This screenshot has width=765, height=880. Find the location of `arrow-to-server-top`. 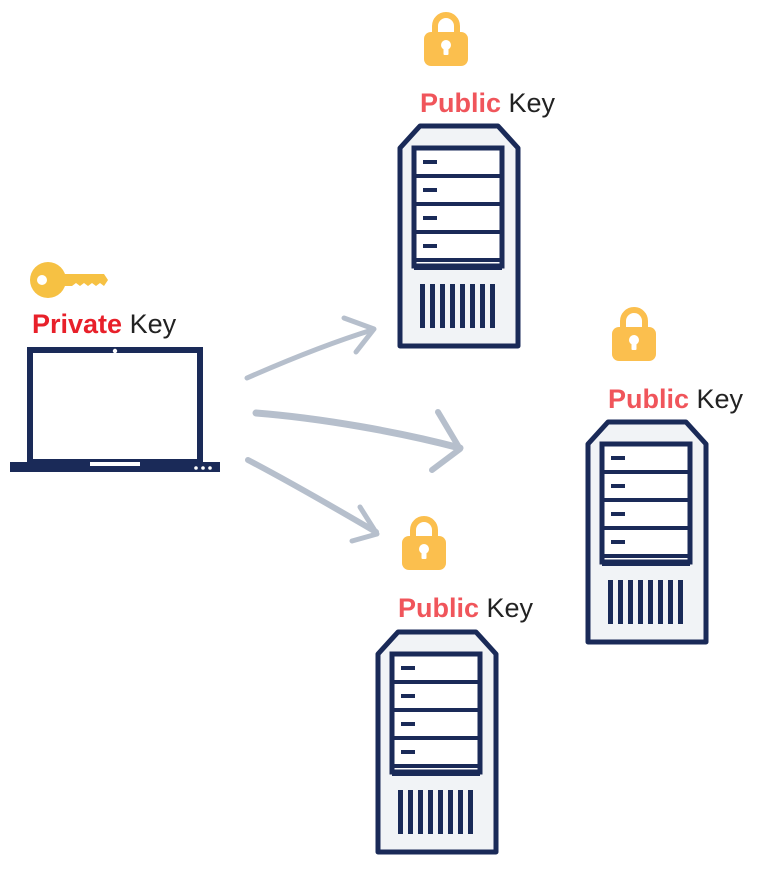

arrow-to-server-top is located at coordinates (310, 348).